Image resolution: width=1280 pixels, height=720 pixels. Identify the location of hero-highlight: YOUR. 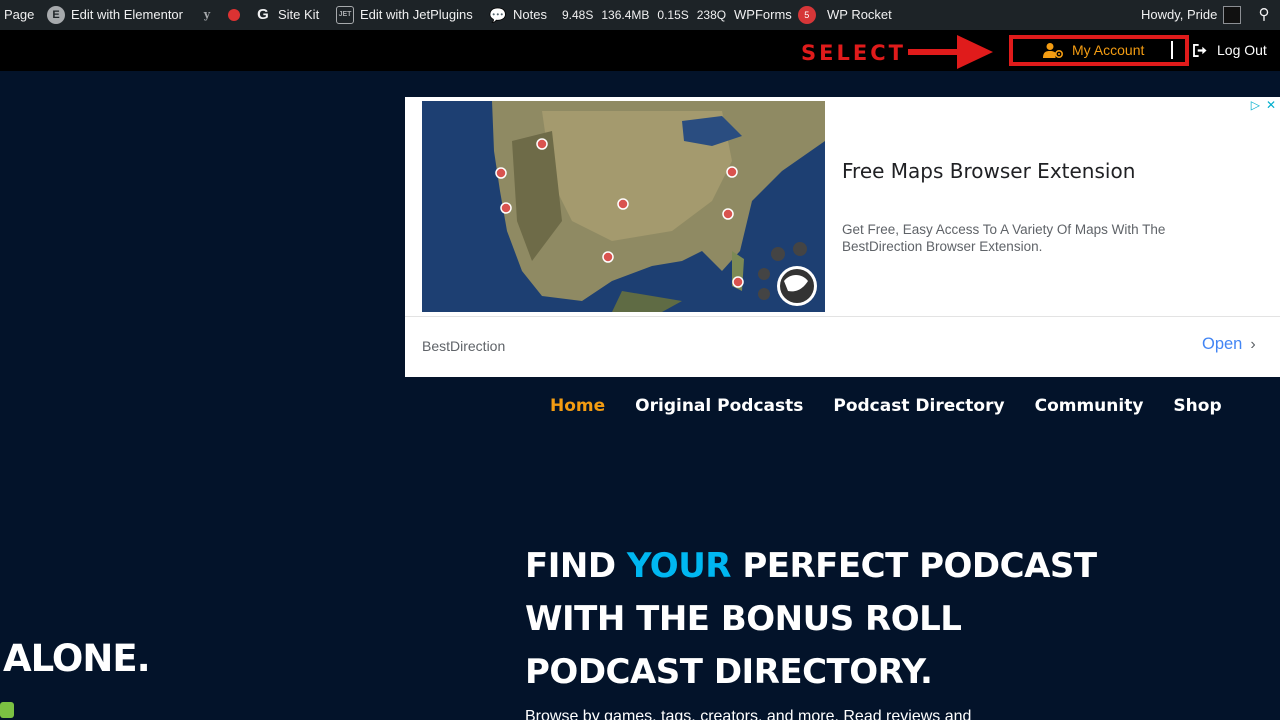
(679, 566).